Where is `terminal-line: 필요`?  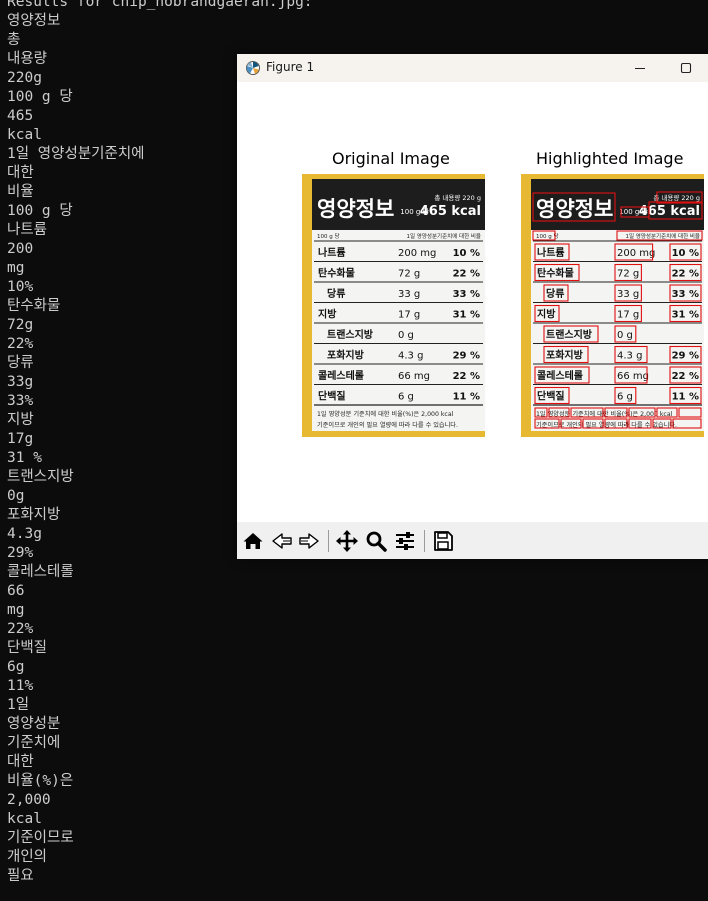
terminal-line: 필요 is located at coordinates (20, 876).